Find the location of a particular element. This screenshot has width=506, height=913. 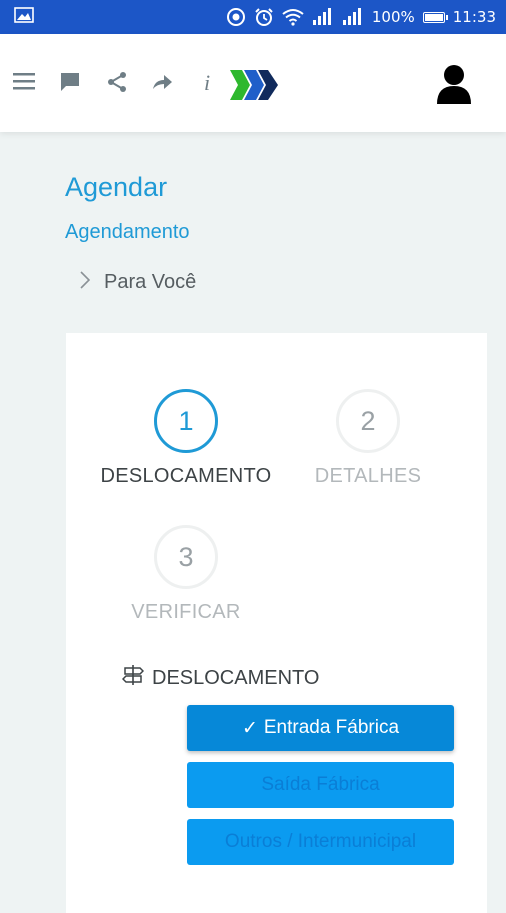

option-label: Outros / Intermunicipal is located at coordinates (320, 841).